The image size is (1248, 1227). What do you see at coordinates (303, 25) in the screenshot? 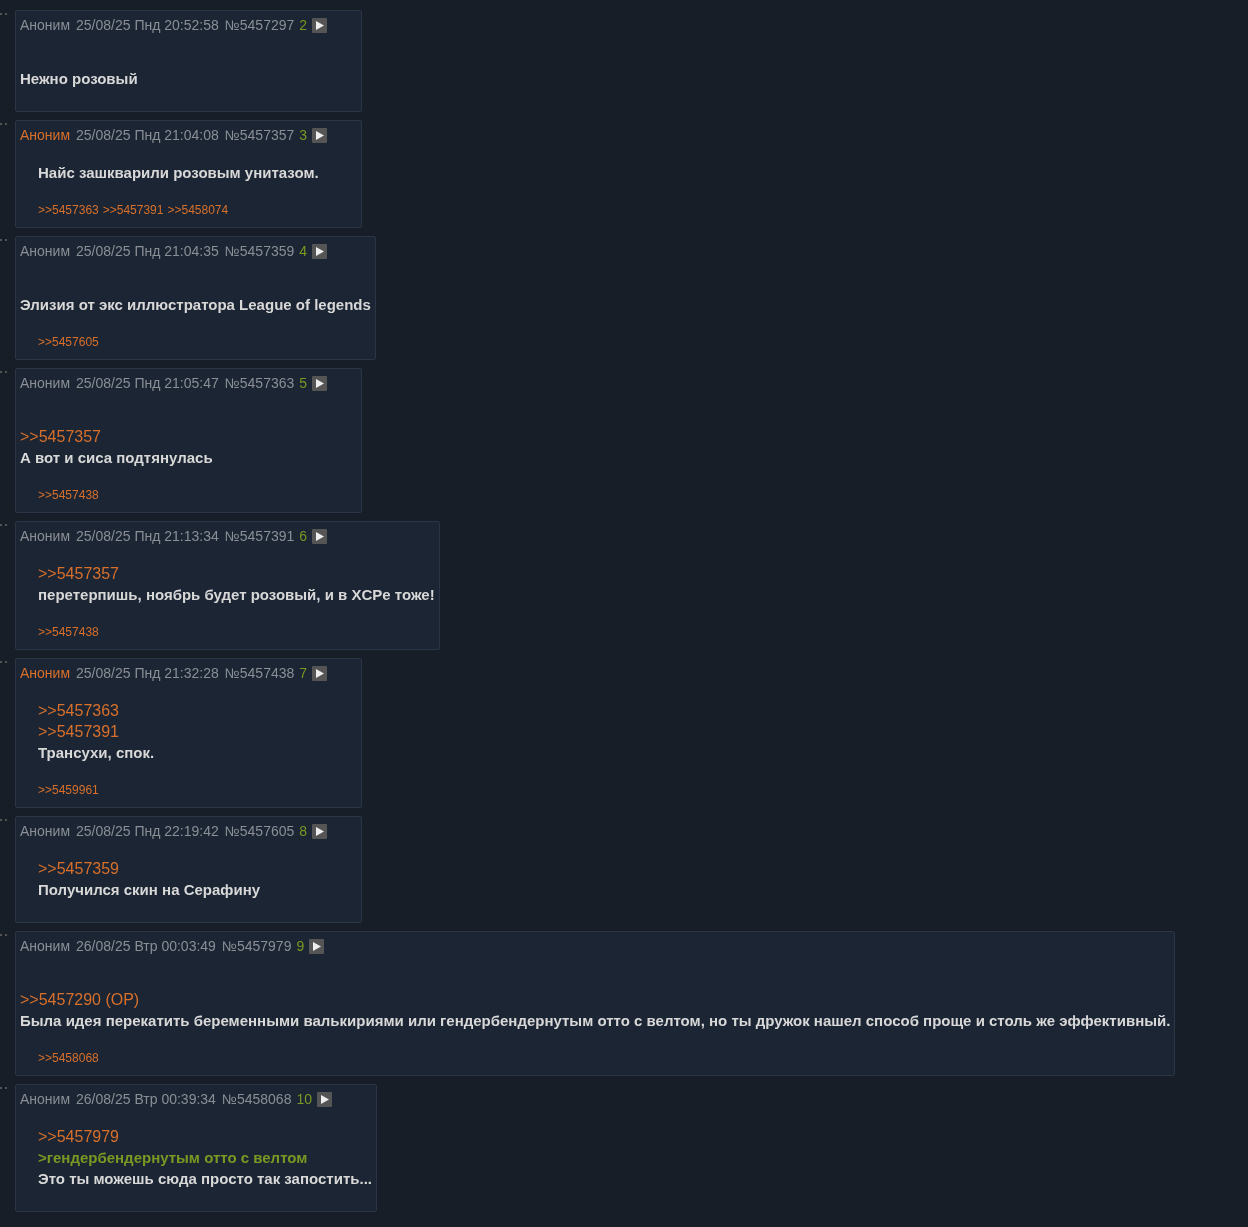
I see `post-ordinal: 2` at bounding box center [303, 25].